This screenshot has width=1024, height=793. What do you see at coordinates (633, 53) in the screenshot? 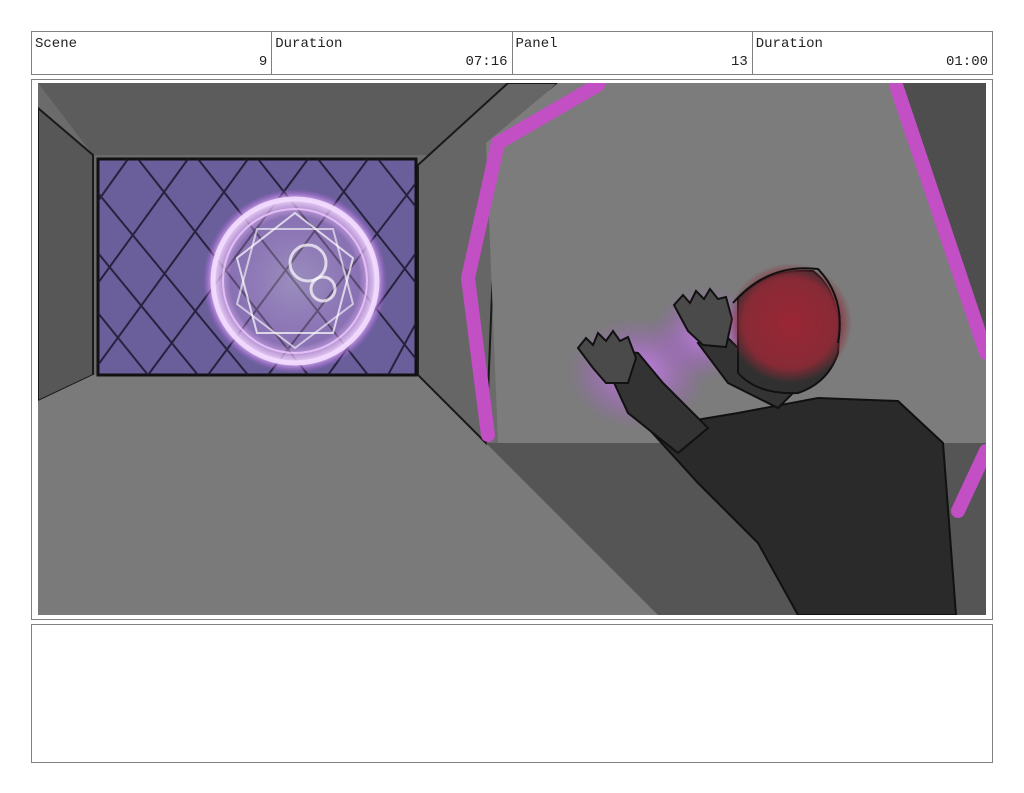
I see `panel-cell: Panel 13` at bounding box center [633, 53].